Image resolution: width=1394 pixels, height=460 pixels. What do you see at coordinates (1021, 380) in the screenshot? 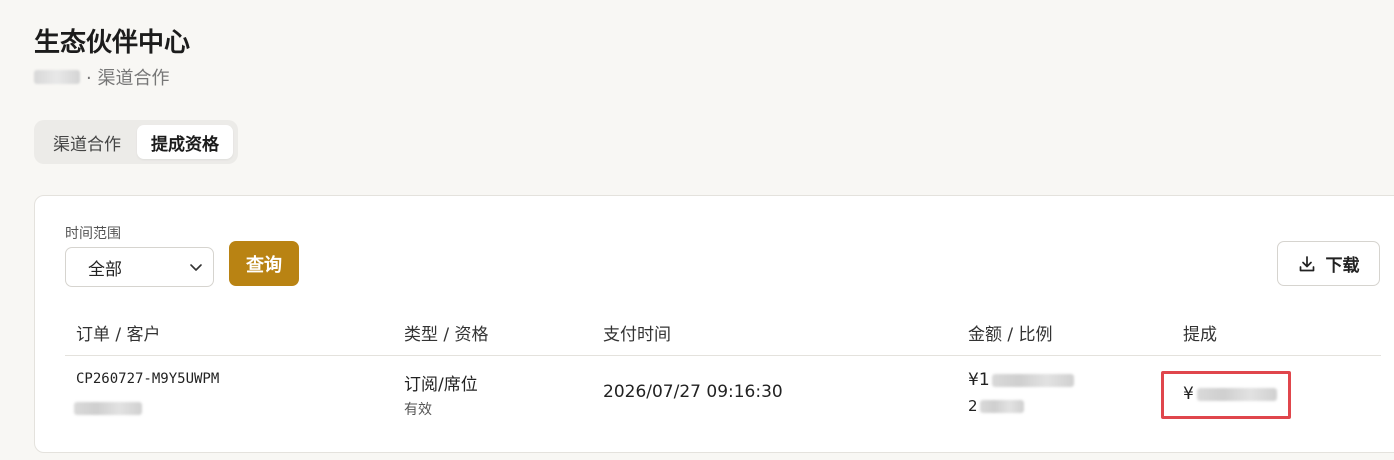
I see `amount: ¥1` at bounding box center [1021, 380].